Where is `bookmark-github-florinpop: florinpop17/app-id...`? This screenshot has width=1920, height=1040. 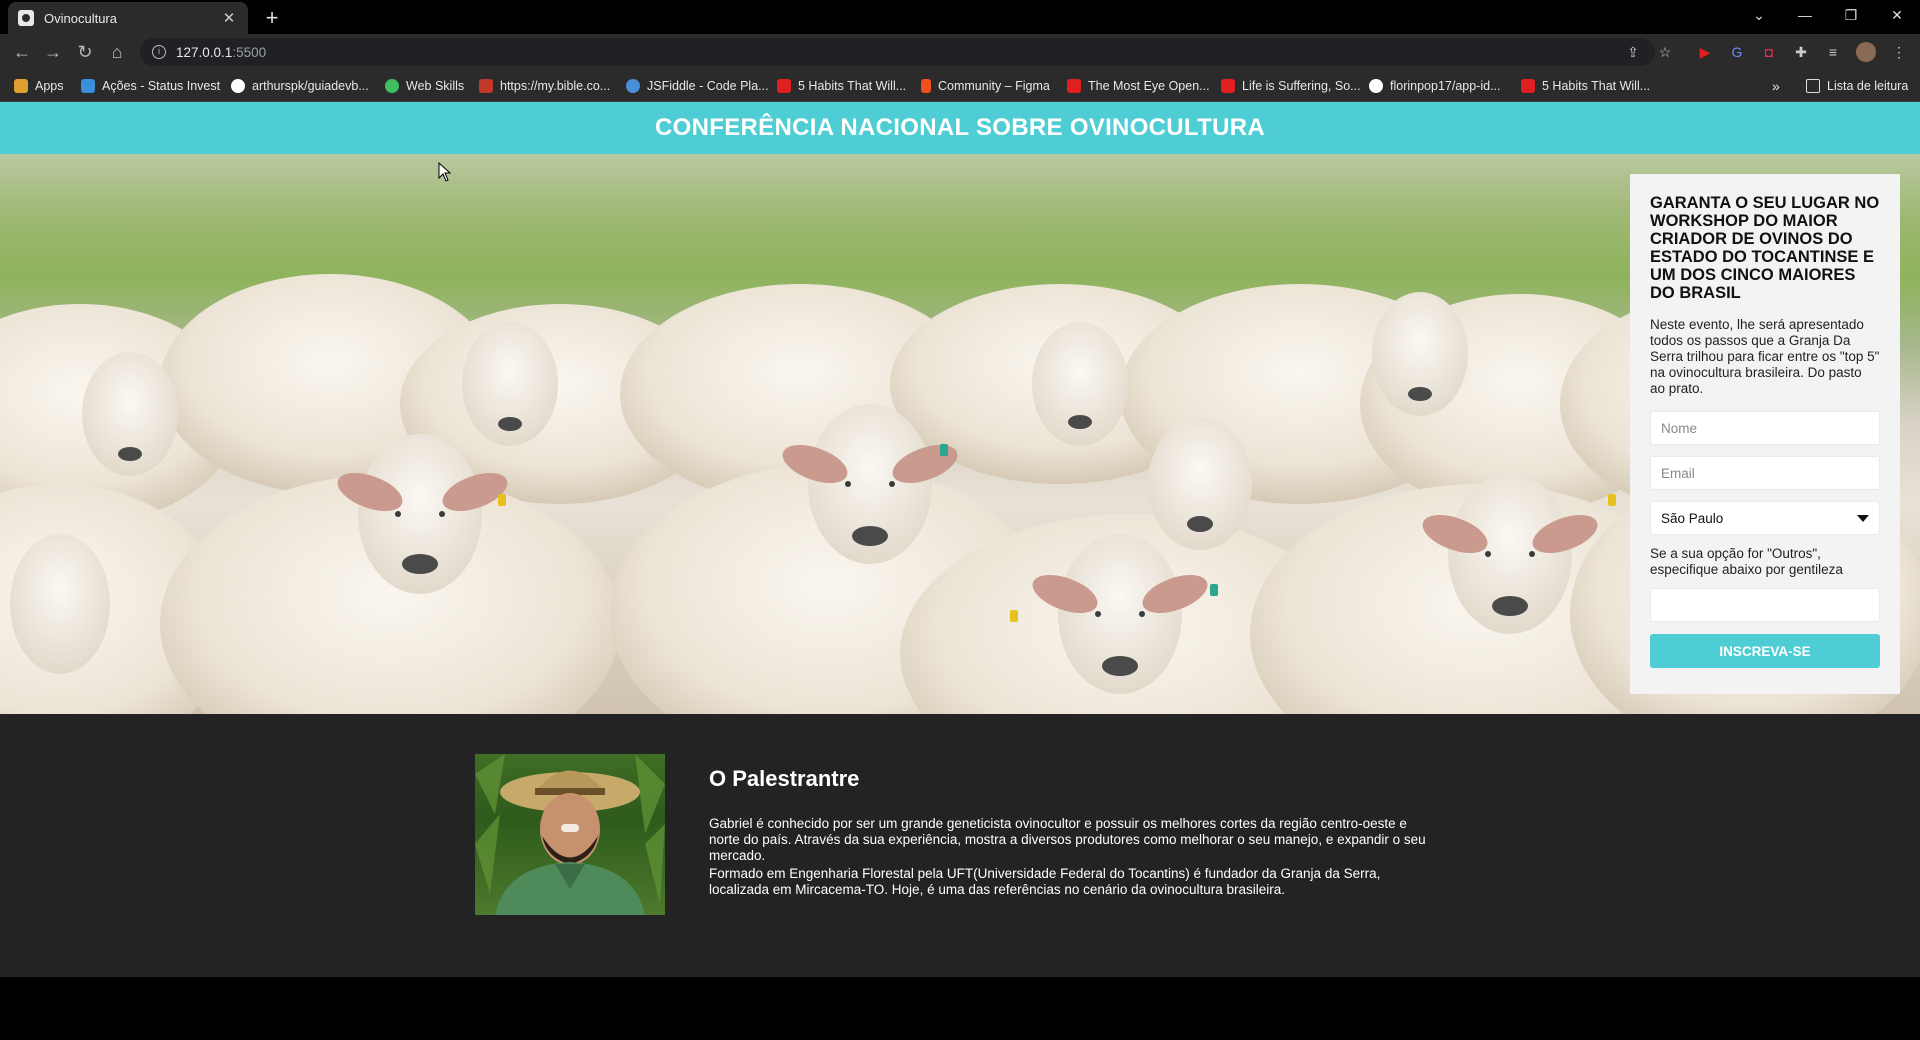
bookmark-github-florinpop: florinpop17/app-id... is located at coordinates (1435, 86).